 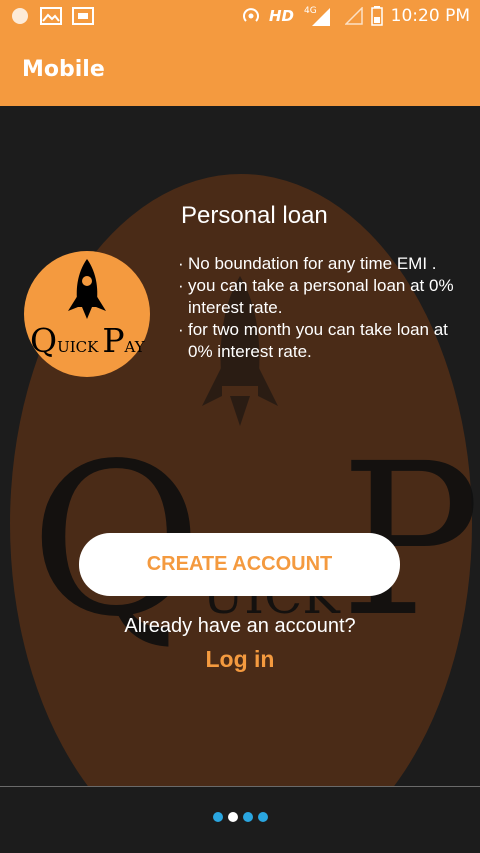 I want to click on network-type-label: HD, so click(x=281, y=16).